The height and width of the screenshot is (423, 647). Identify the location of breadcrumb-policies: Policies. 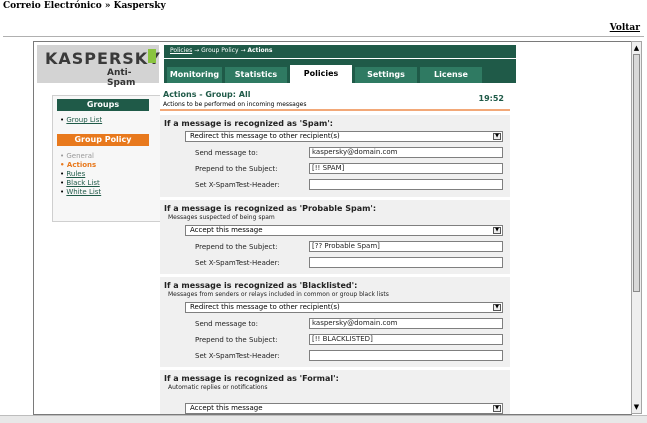
(181, 50).